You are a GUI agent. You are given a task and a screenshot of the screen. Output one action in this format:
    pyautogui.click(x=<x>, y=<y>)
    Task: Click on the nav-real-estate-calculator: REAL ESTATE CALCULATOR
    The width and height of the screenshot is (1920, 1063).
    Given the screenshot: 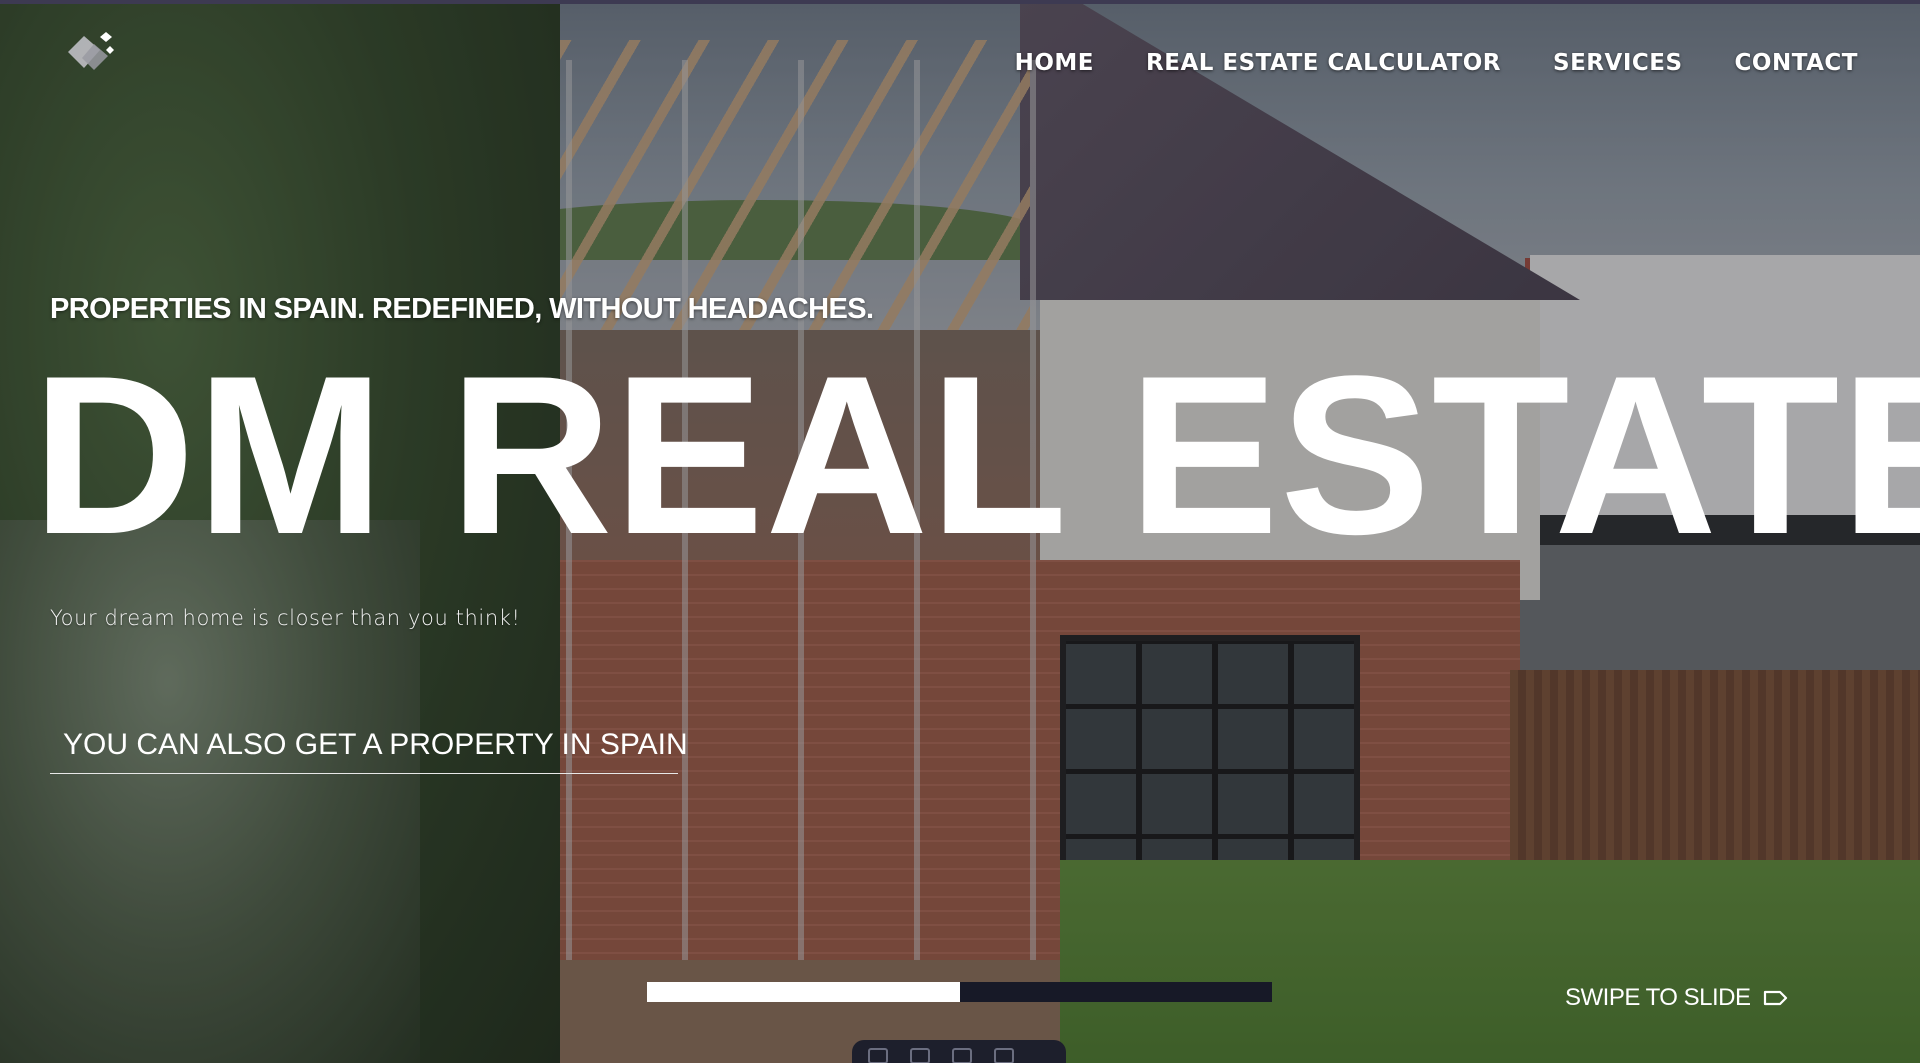 What is the action you would take?
    pyautogui.click(x=1323, y=63)
    